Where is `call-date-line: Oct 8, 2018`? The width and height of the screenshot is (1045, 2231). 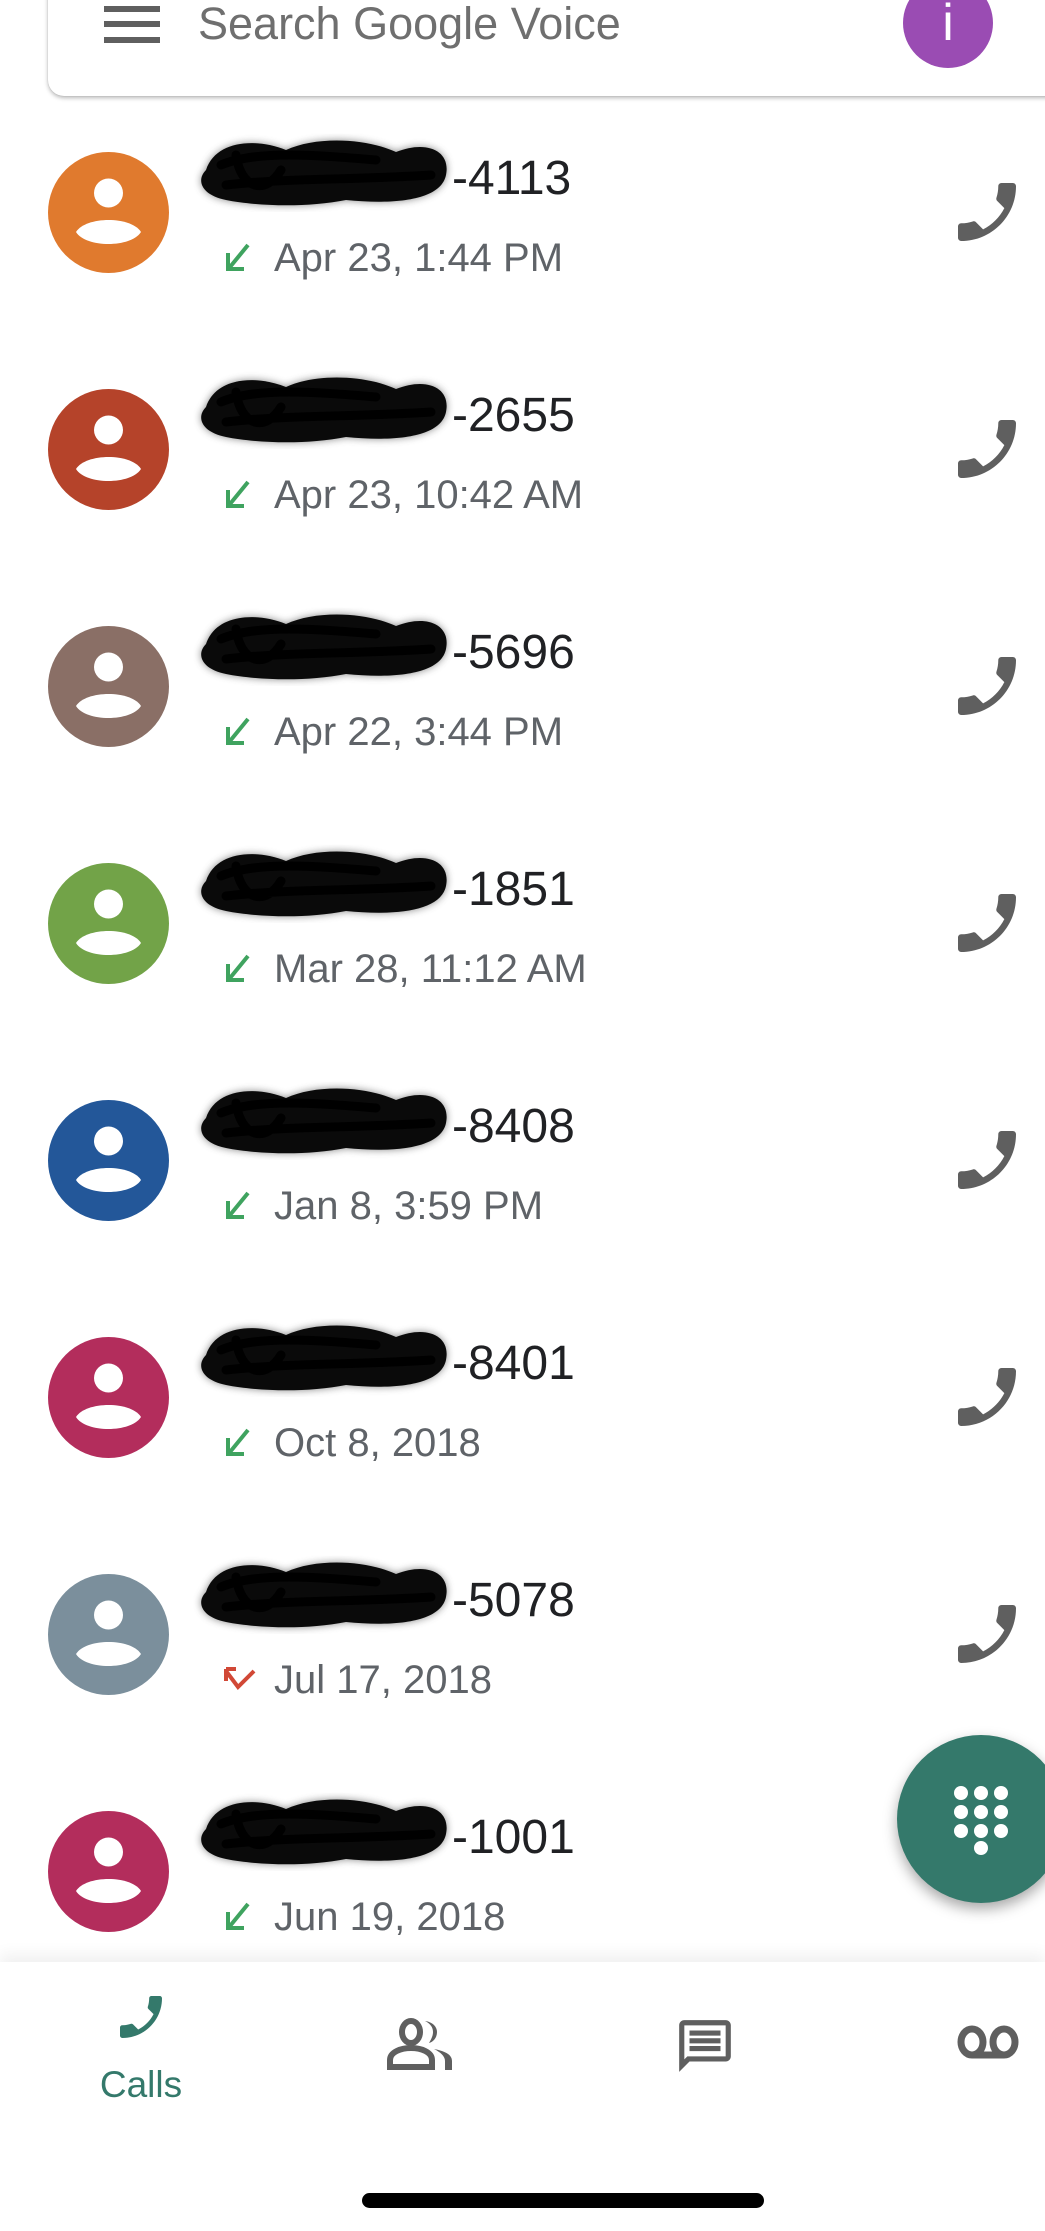
call-date-line: Oct 8, 2018 is located at coordinates (351, 1443).